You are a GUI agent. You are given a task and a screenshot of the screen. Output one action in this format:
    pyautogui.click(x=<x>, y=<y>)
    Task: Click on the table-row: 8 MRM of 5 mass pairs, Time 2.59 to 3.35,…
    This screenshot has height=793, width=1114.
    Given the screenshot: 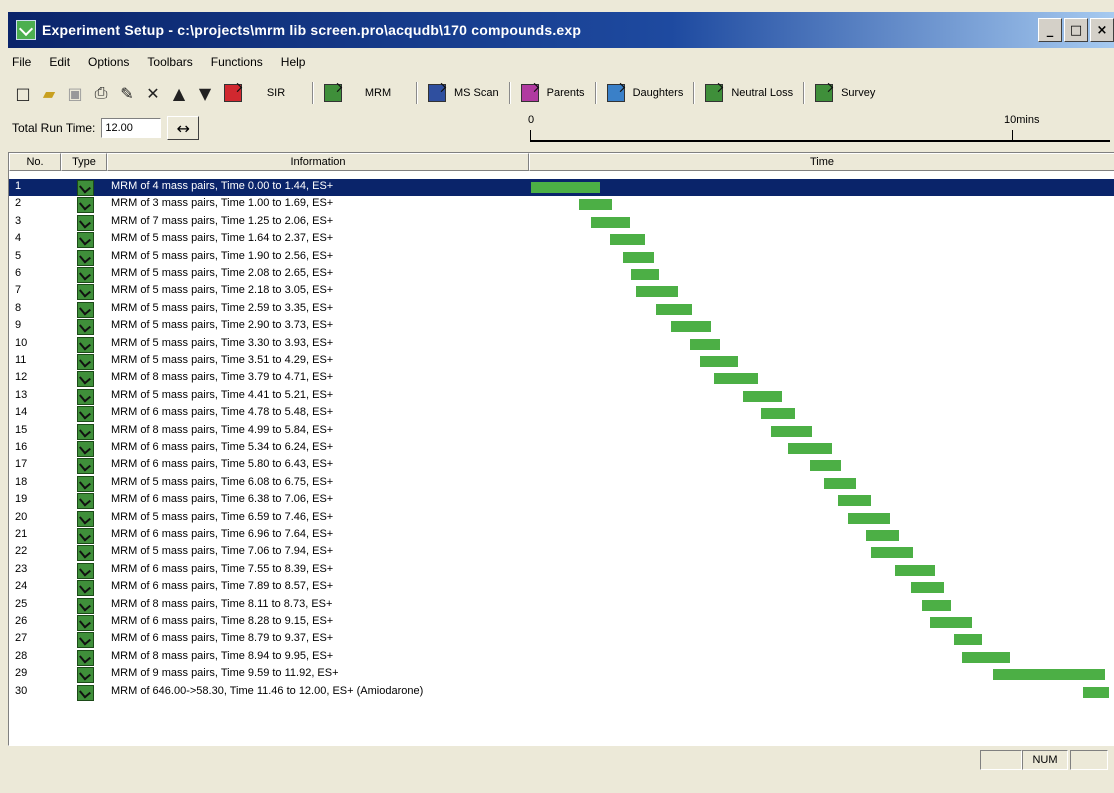 What is the action you would take?
    pyautogui.click(x=561, y=309)
    